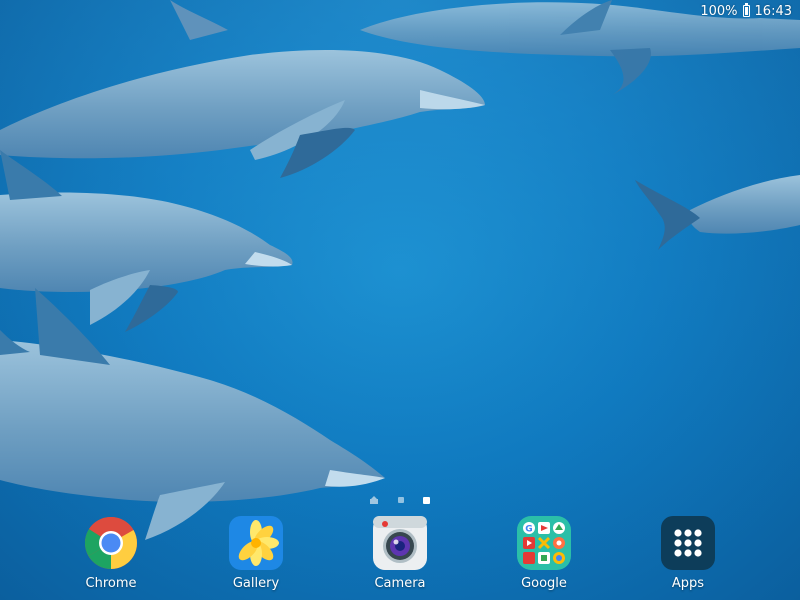  Describe the element at coordinates (400, 583) in the screenshot. I see `app-label-camera: Camera` at that location.